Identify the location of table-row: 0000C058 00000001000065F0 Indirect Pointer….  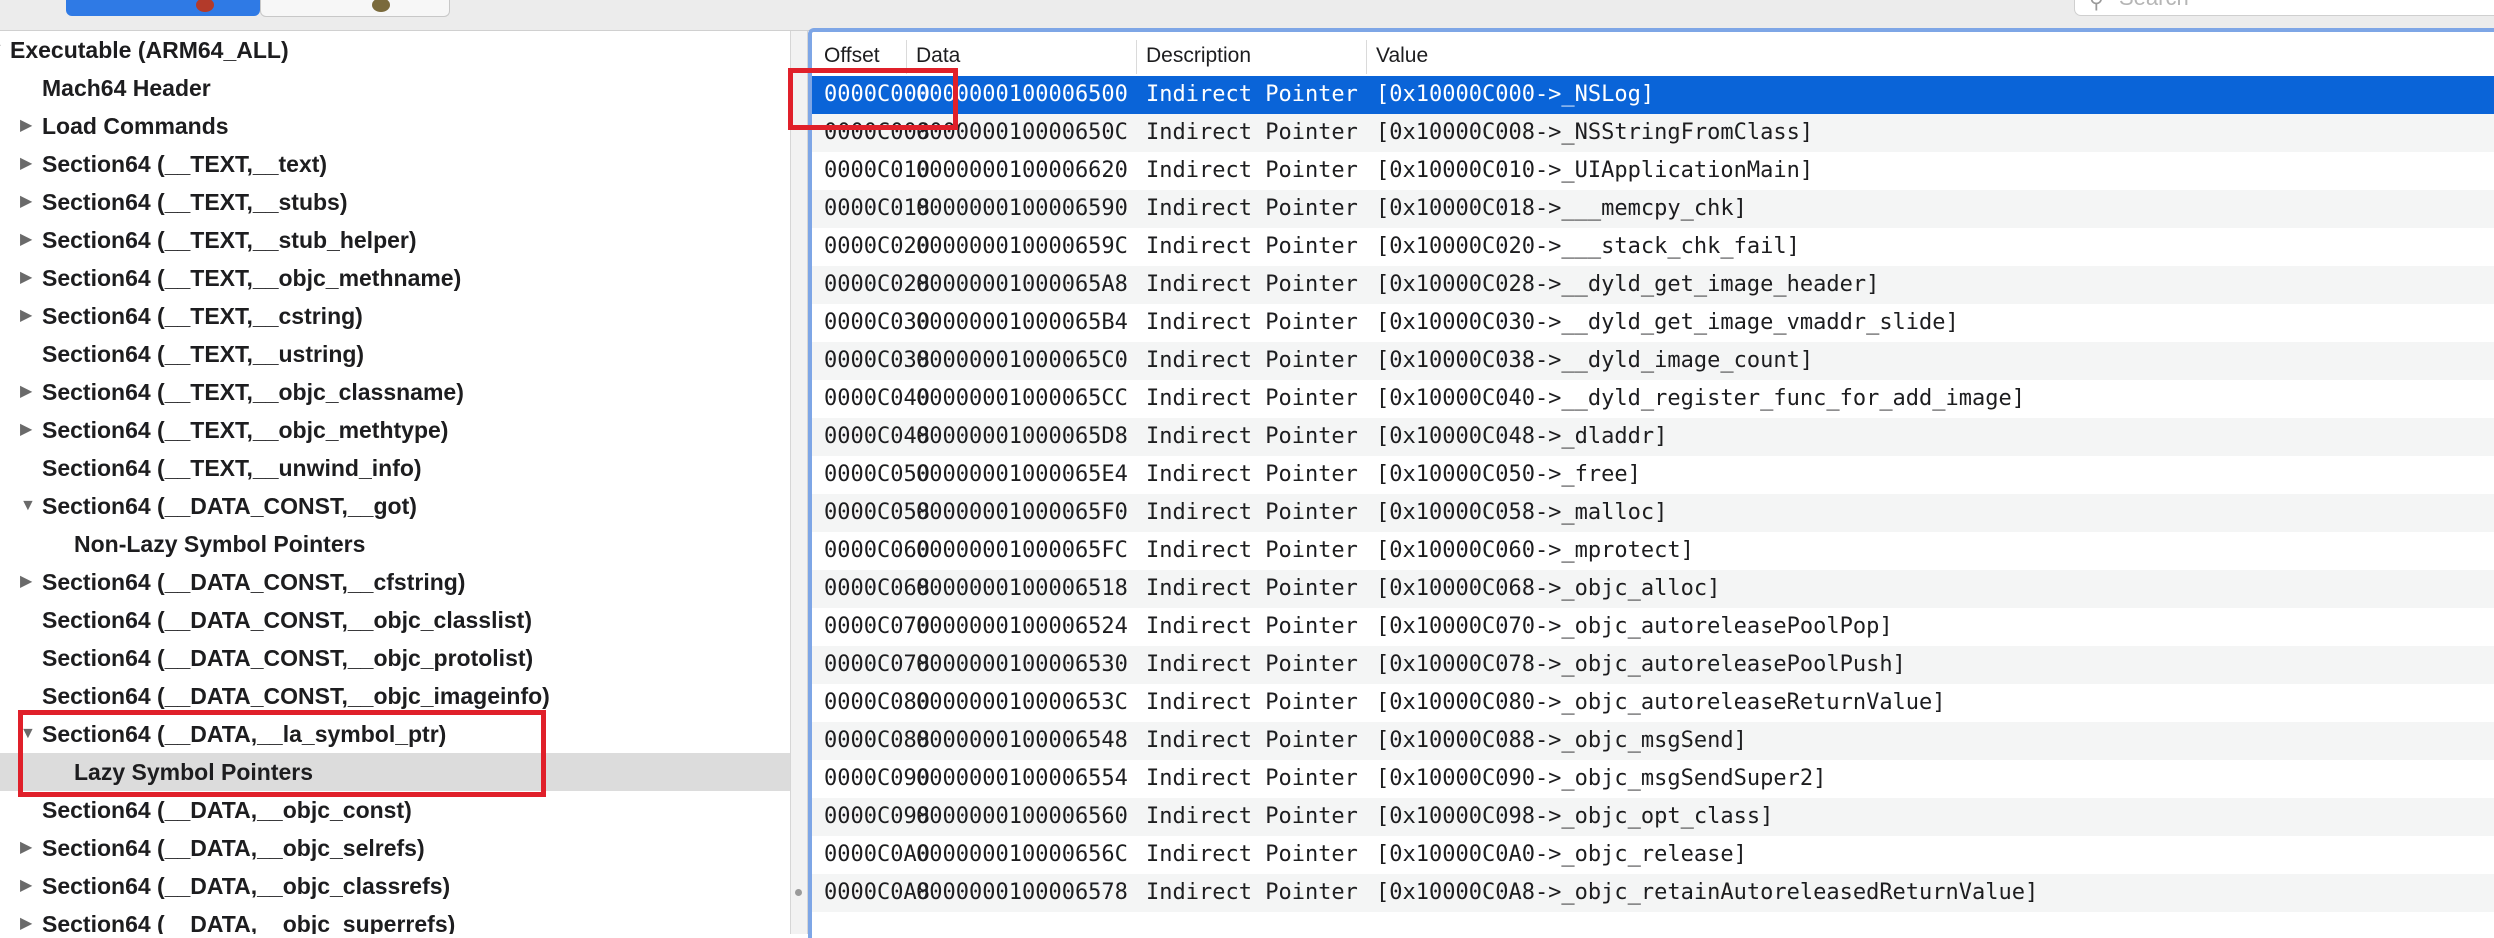
(1653, 513).